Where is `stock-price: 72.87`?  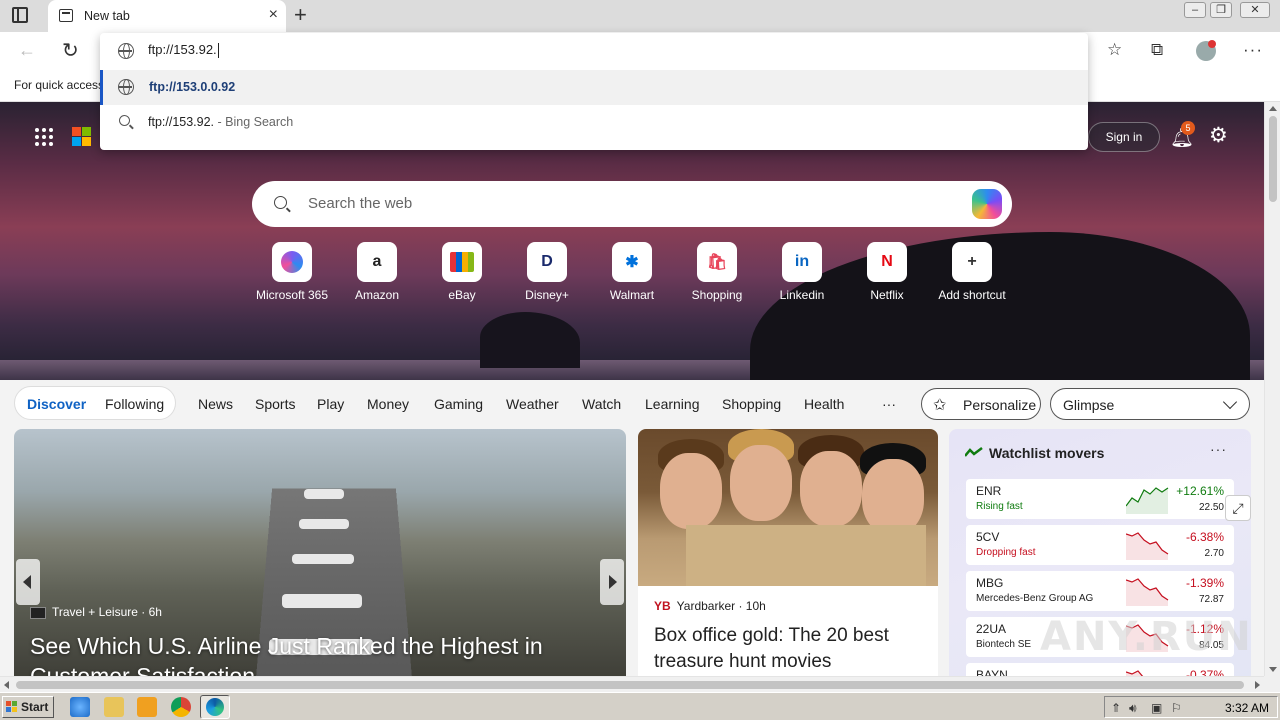
stock-price: 72.87 is located at coordinates (1211, 599).